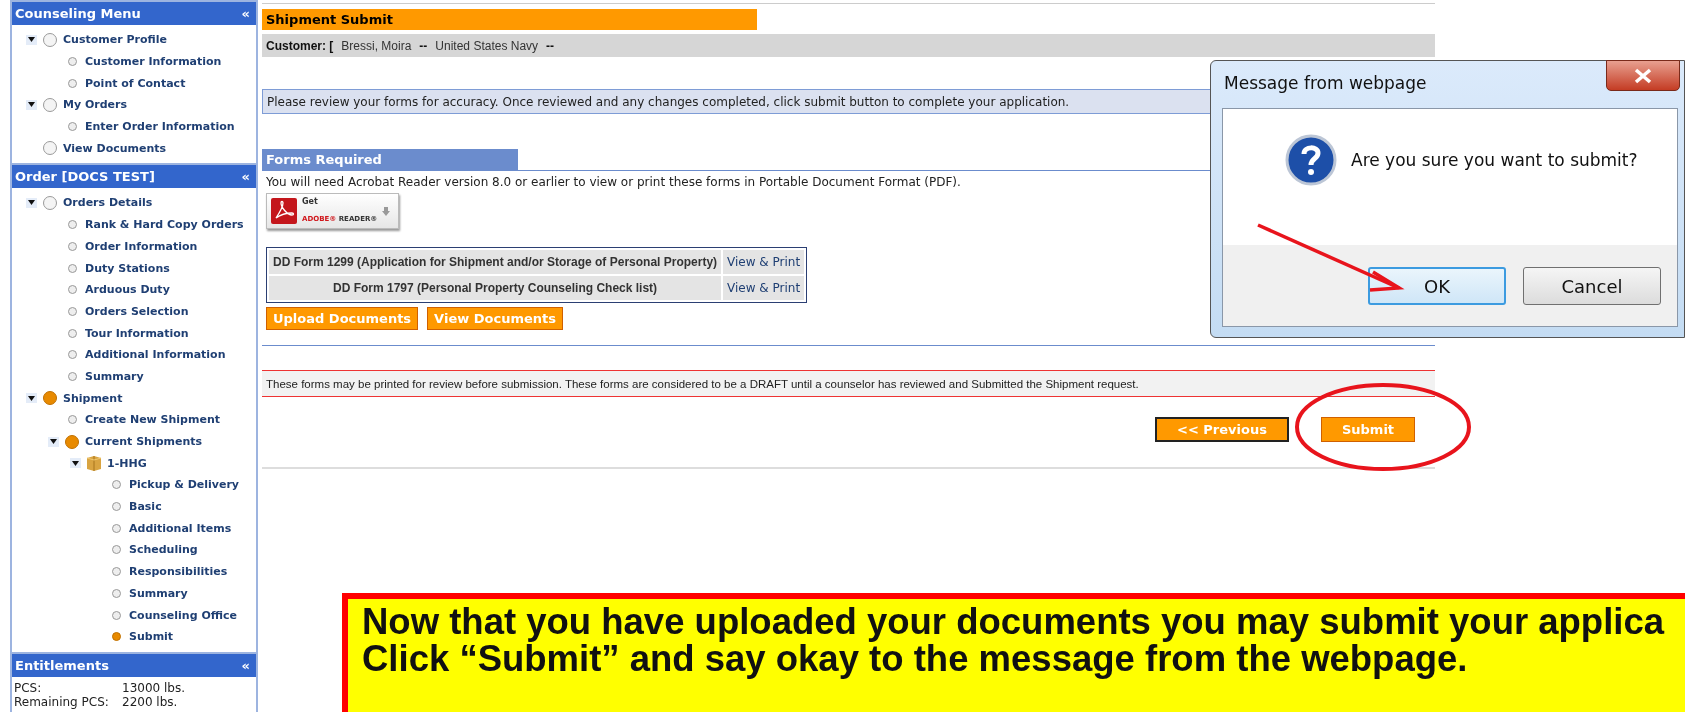 Image resolution: width=1685 pixels, height=712 pixels. What do you see at coordinates (183, 615) in the screenshot?
I see `menu-link: Counseling Office` at bounding box center [183, 615].